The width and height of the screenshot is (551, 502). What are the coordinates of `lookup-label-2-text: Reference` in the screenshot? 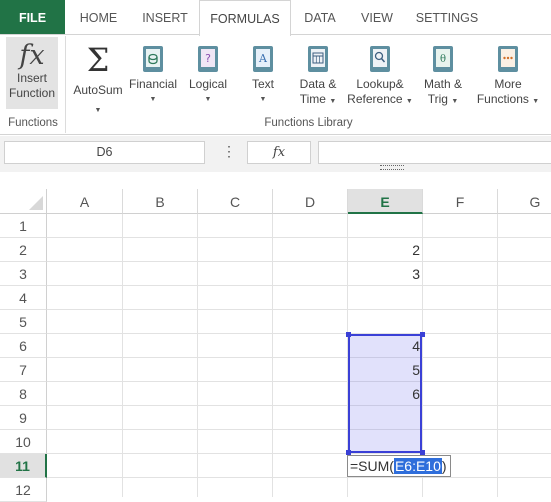 It's located at (375, 99).